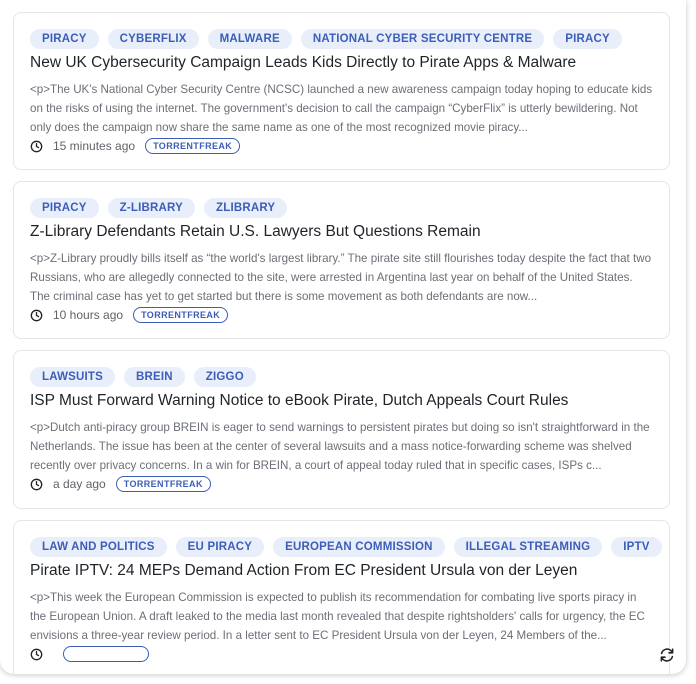  Describe the element at coordinates (153, 39) in the screenshot. I see `tag-chip: CYBERFLIX` at that location.